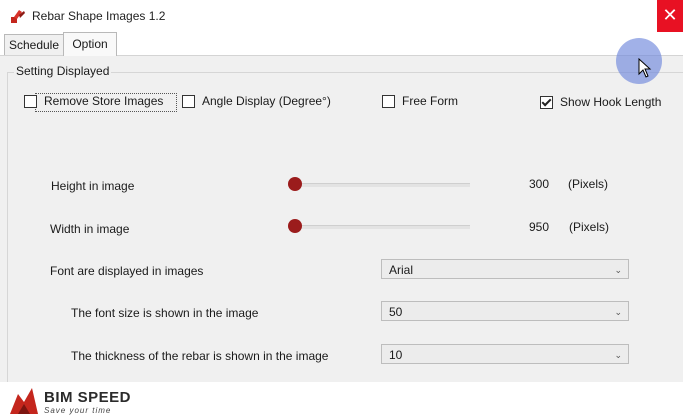 The image size is (683, 419). Describe the element at coordinates (93, 186) in the screenshot. I see `height-label: Height in image` at that location.